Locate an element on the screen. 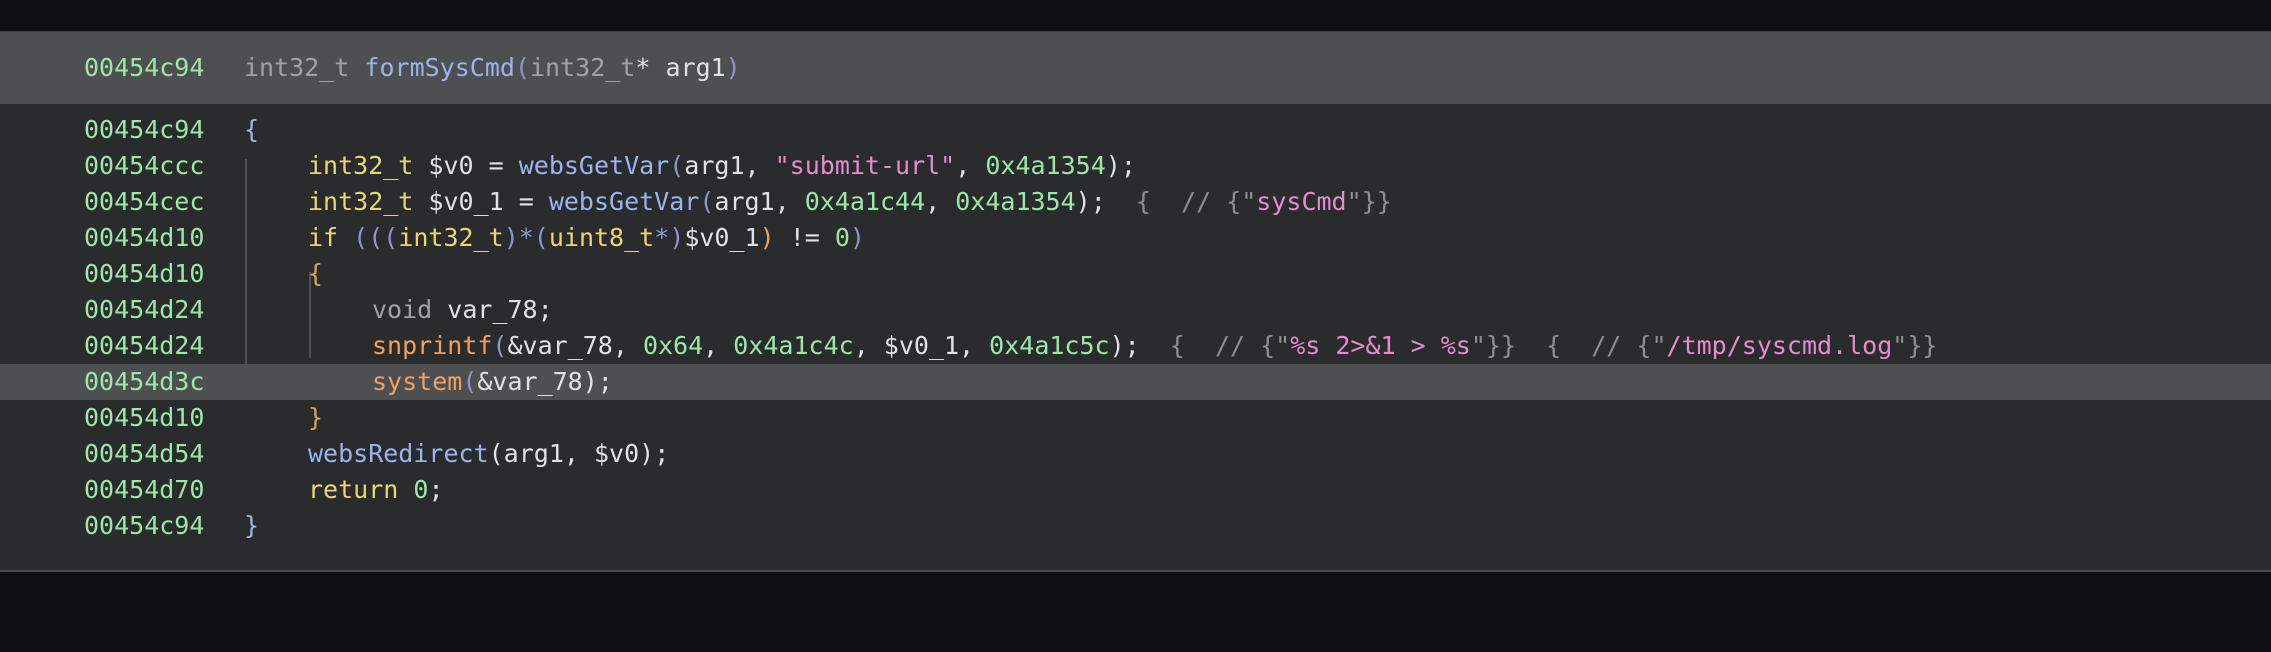 This screenshot has height=652, width=2271. line-code: { is located at coordinates (251, 130).